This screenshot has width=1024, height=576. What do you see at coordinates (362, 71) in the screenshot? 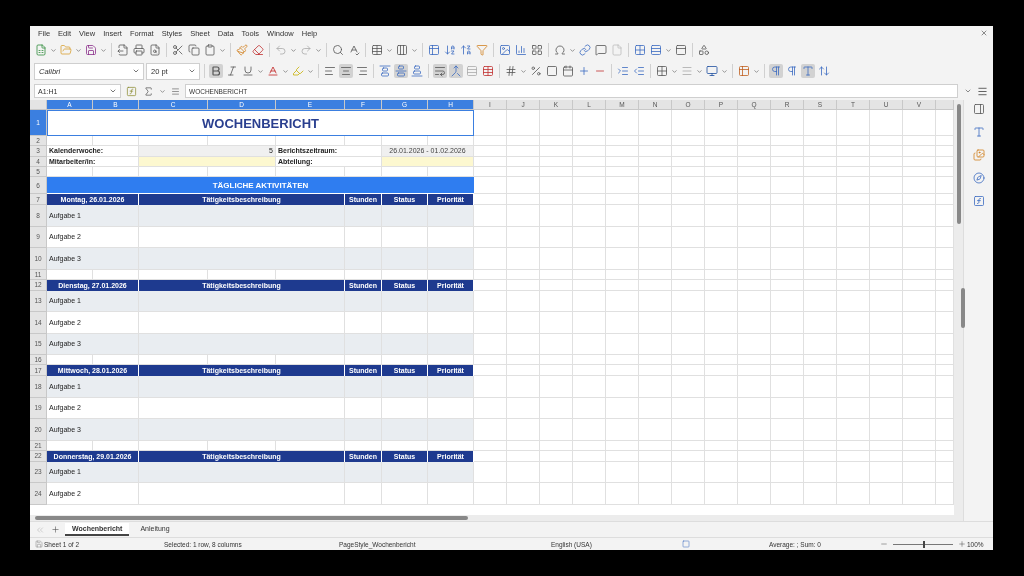
I see `align-right-icon` at bounding box center [362, 71].